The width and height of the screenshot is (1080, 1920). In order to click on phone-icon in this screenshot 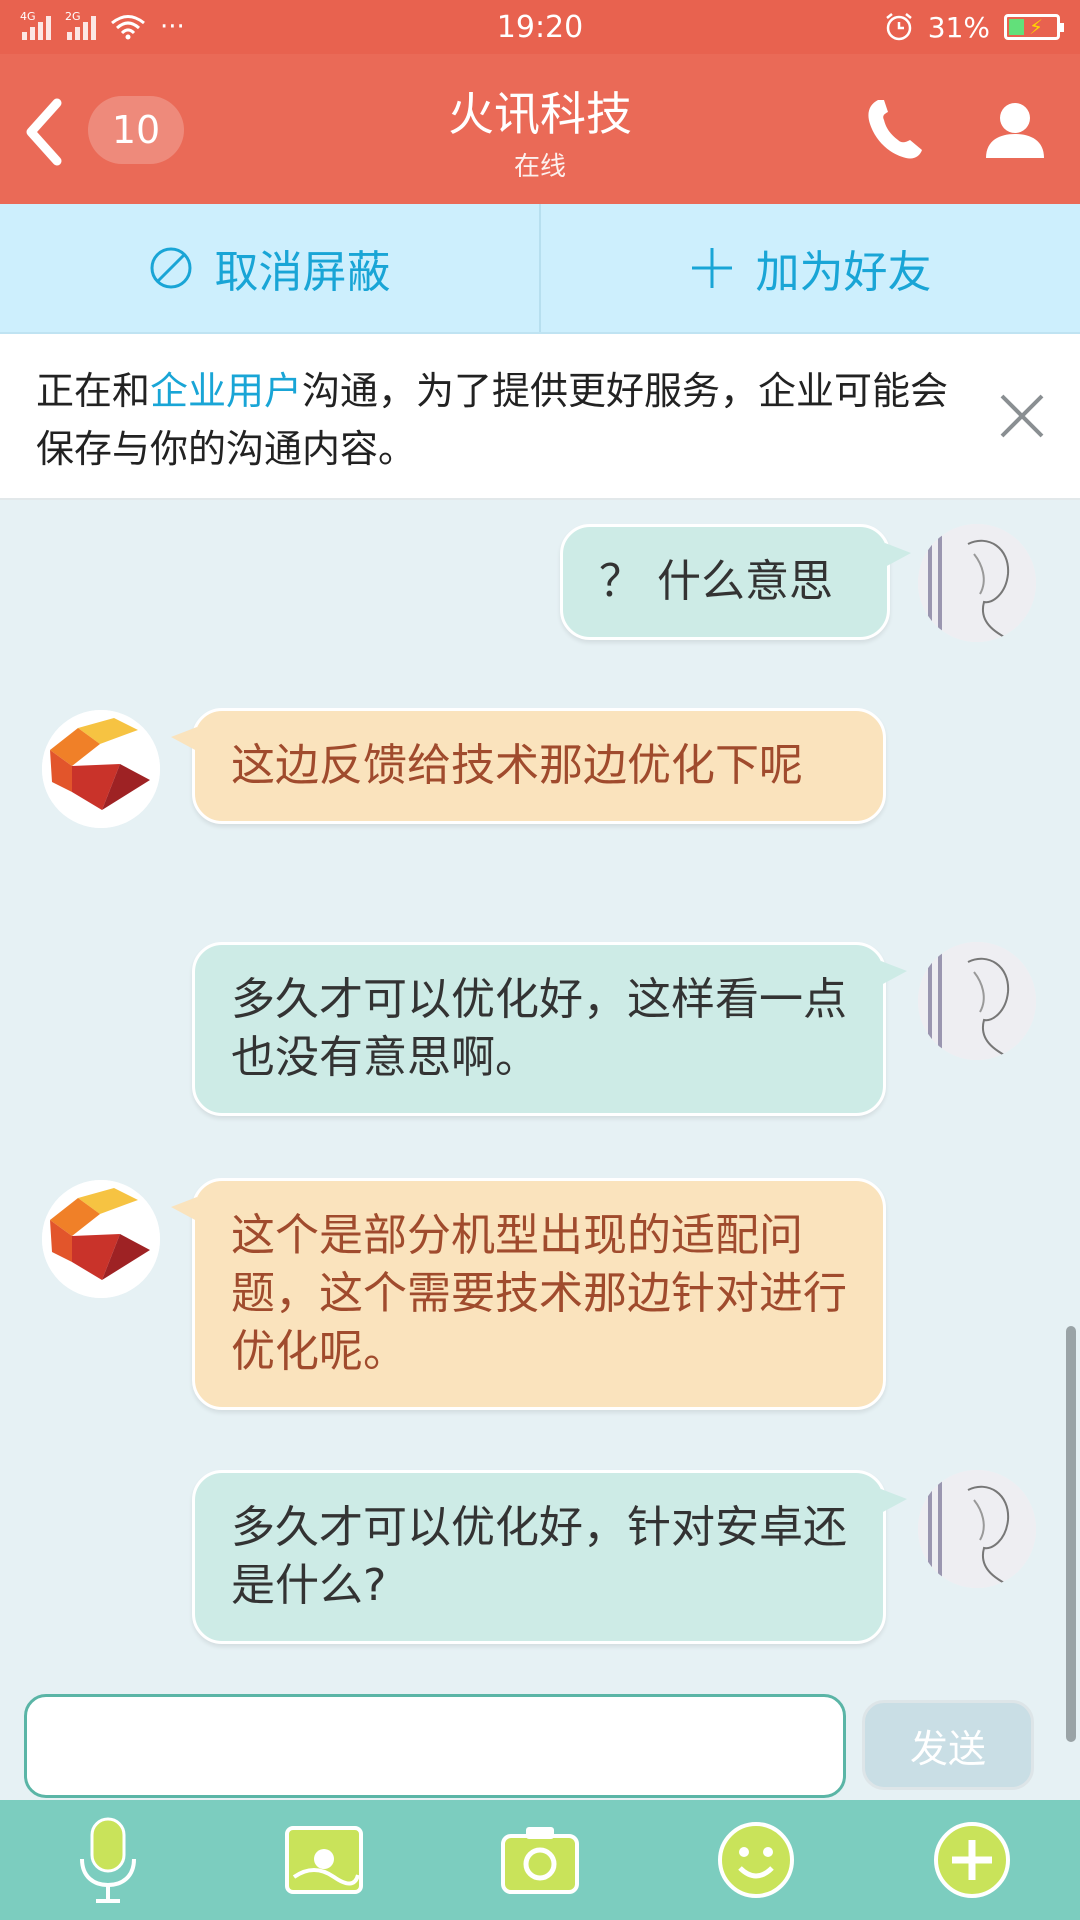, I will do `click(895, 129)`.